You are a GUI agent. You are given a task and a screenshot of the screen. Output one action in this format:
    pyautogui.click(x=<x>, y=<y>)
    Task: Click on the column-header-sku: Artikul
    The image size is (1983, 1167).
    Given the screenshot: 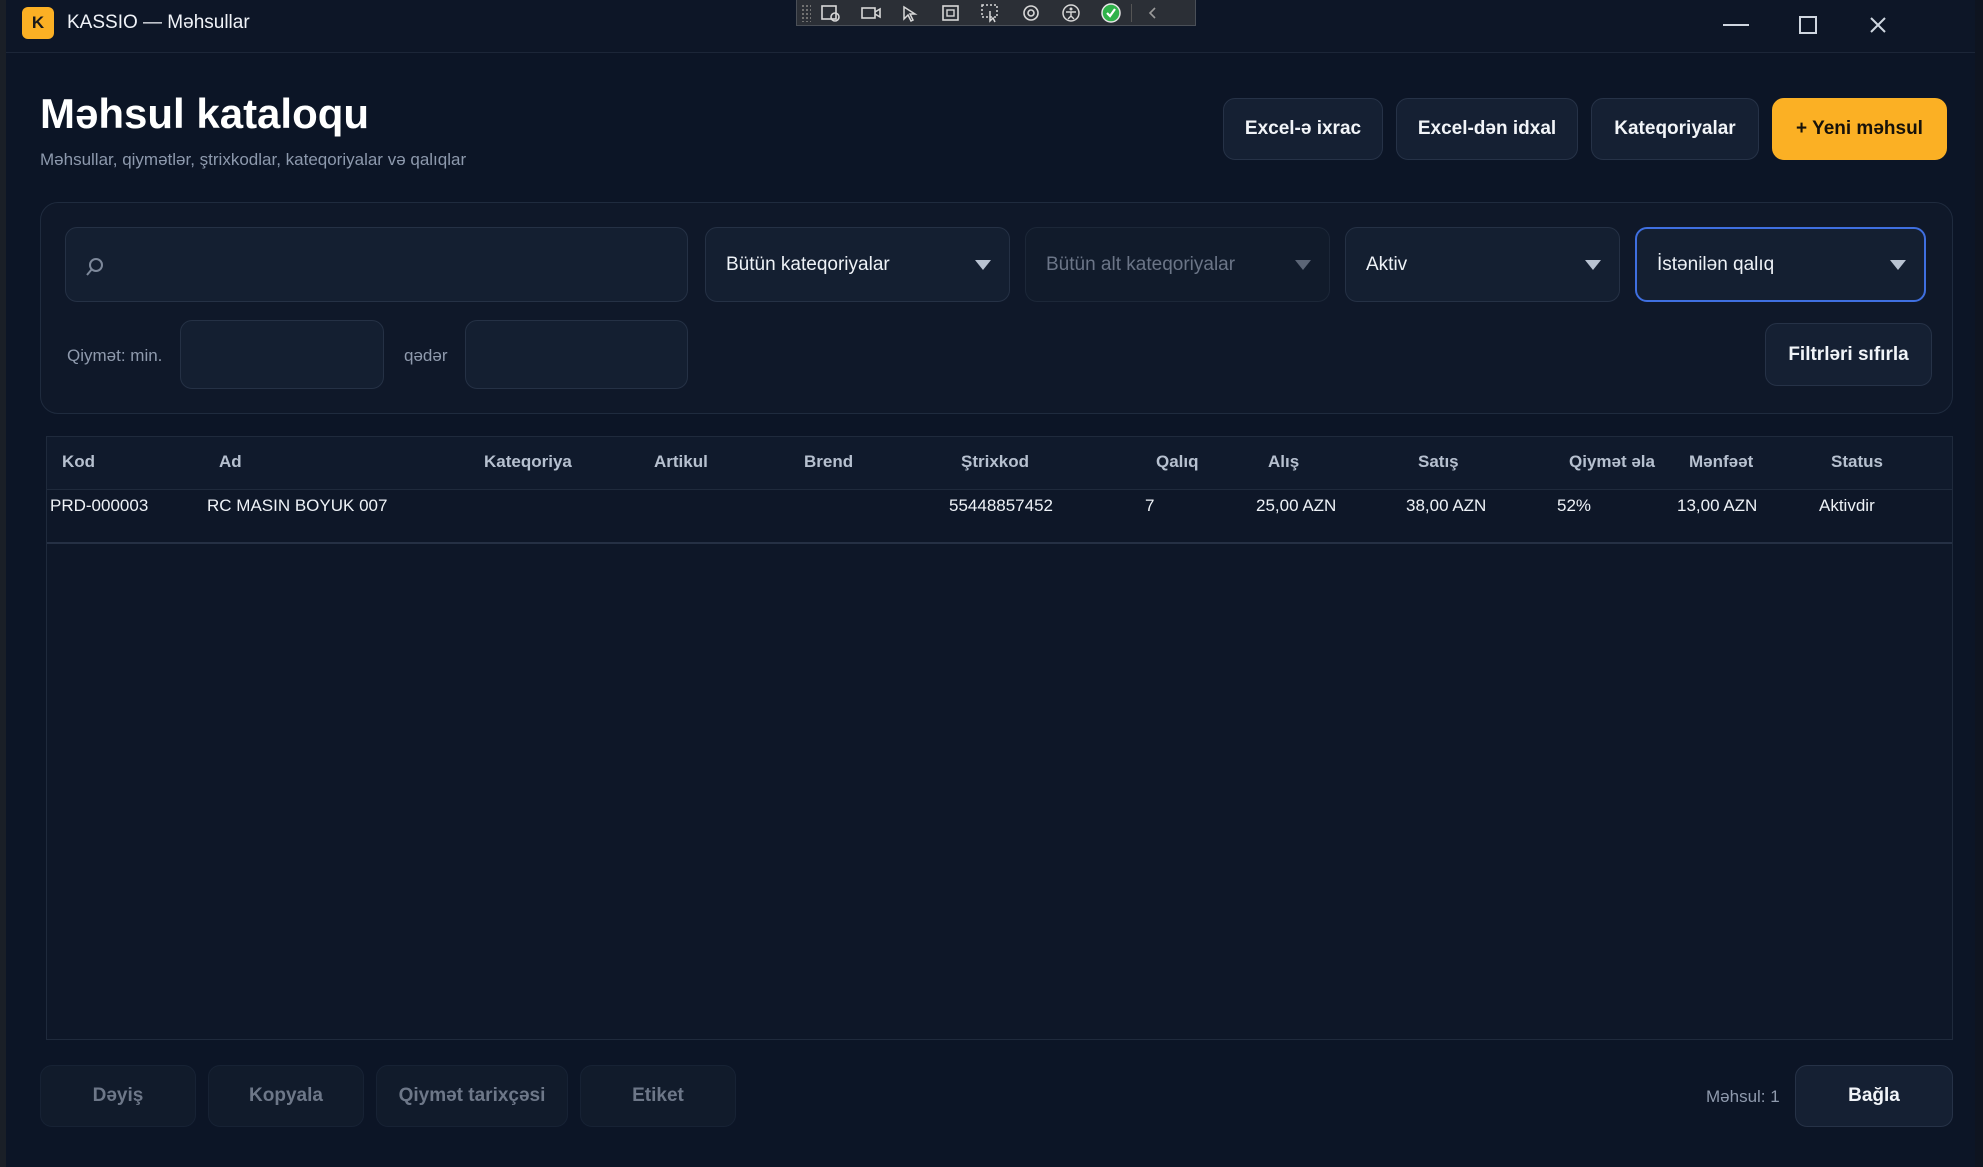 What is the action you would take?
    pyautogui.click(x=681, y=462)
    